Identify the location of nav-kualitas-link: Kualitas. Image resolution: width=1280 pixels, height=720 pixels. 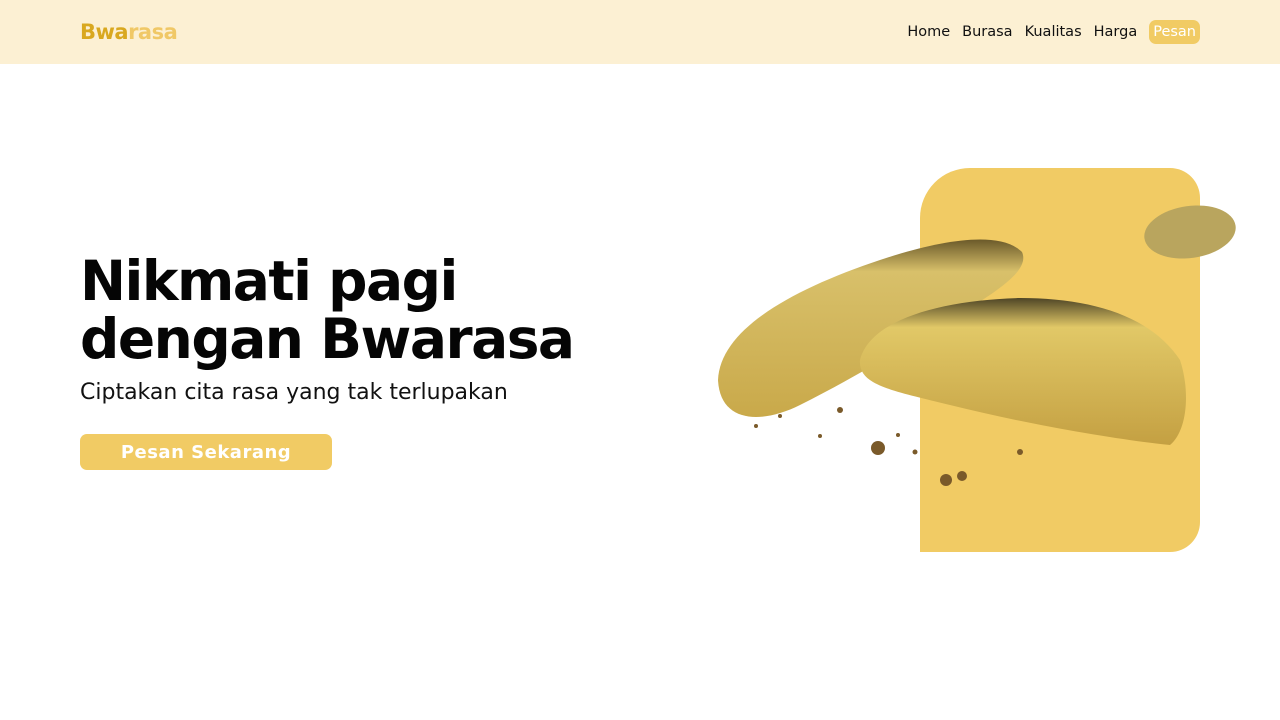
(1053, 32).